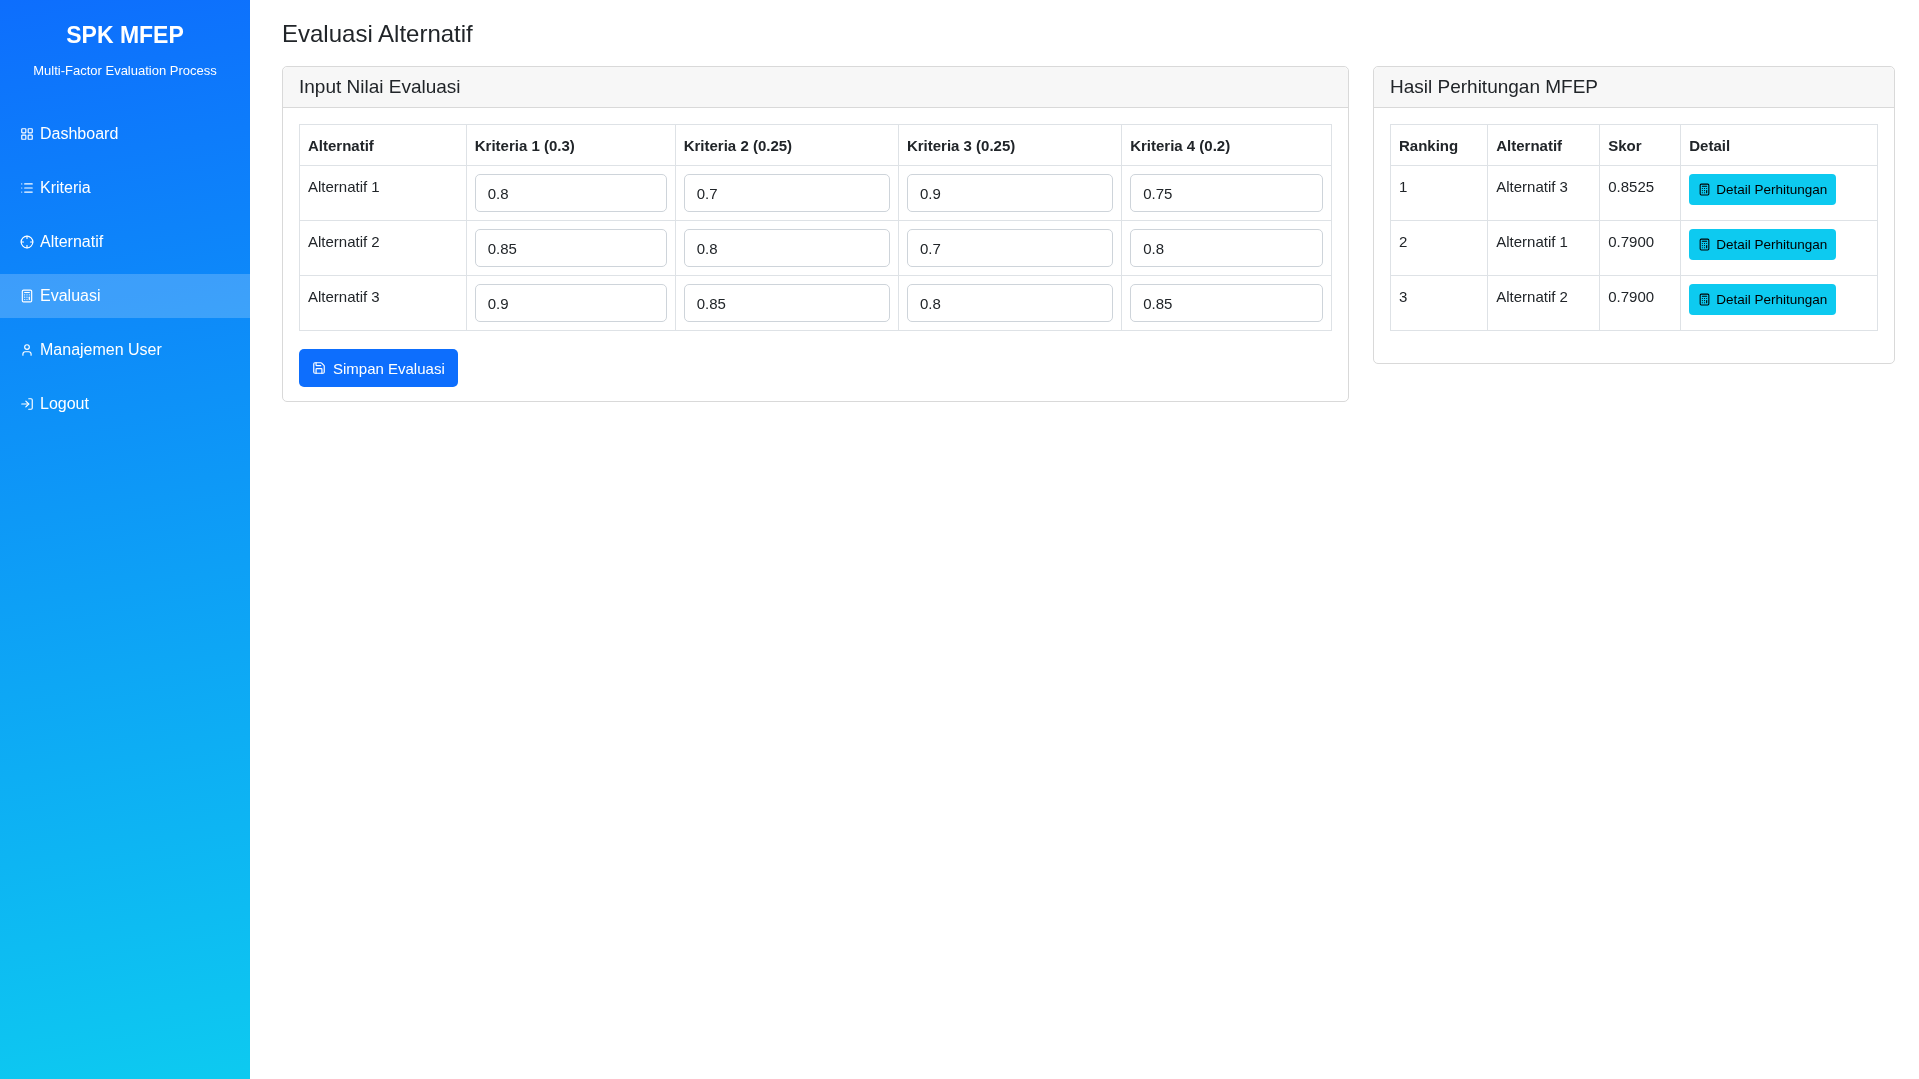 The width and height of the screenshot is (1919, 1079). Describe the element at coordinates (125, 35) in the screenshot. I see `app-title: SPK MFEP` at that location.